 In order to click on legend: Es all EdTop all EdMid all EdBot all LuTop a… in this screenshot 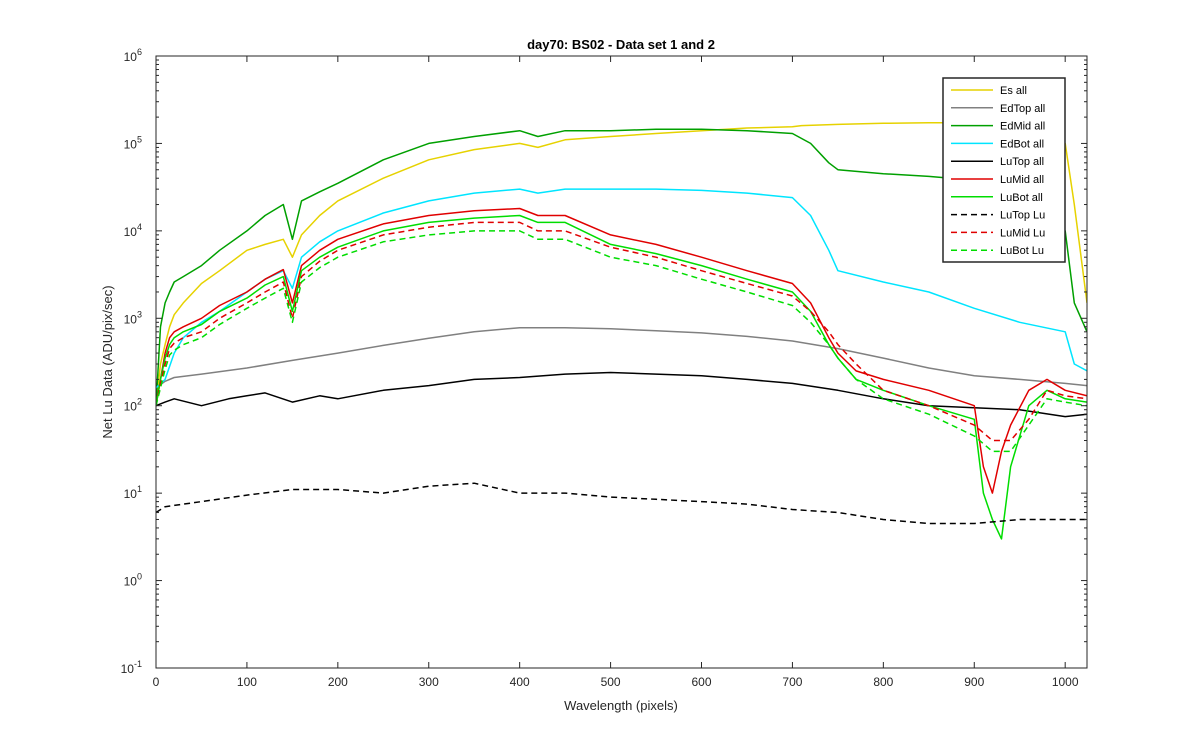, I will do `click(1004, 170)`.